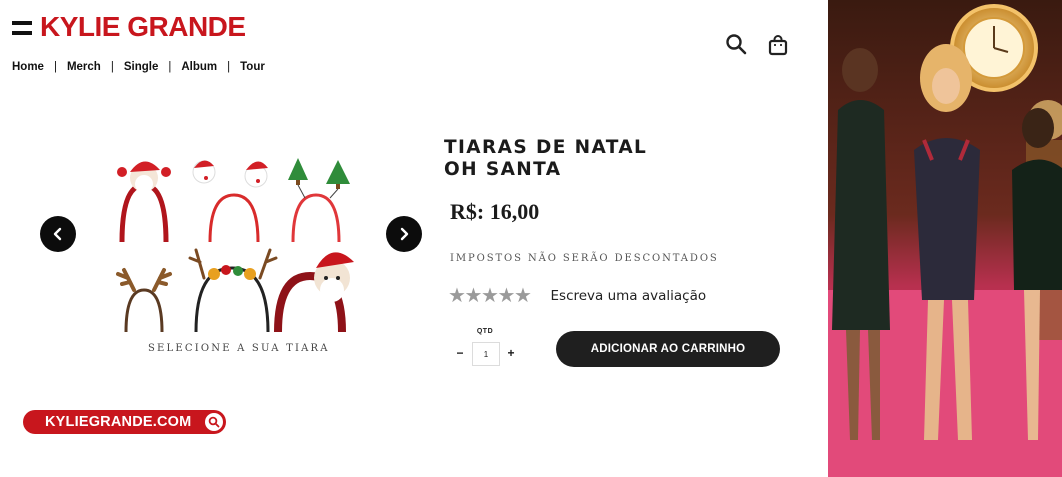 The height and width of the screenshot is (477, 1062). What do you see at coordinates (235, 245) in the screenshot?
I see `product-image` at bounding box center [235, 245].